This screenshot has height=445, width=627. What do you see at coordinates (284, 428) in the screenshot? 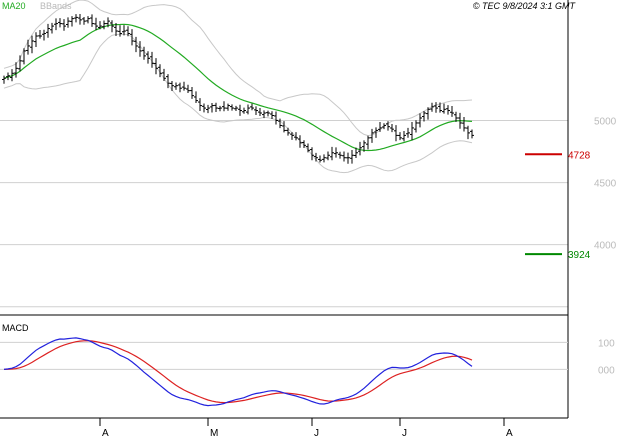
I see `x-axis: AMJJA` at bounding box center [284, 428].